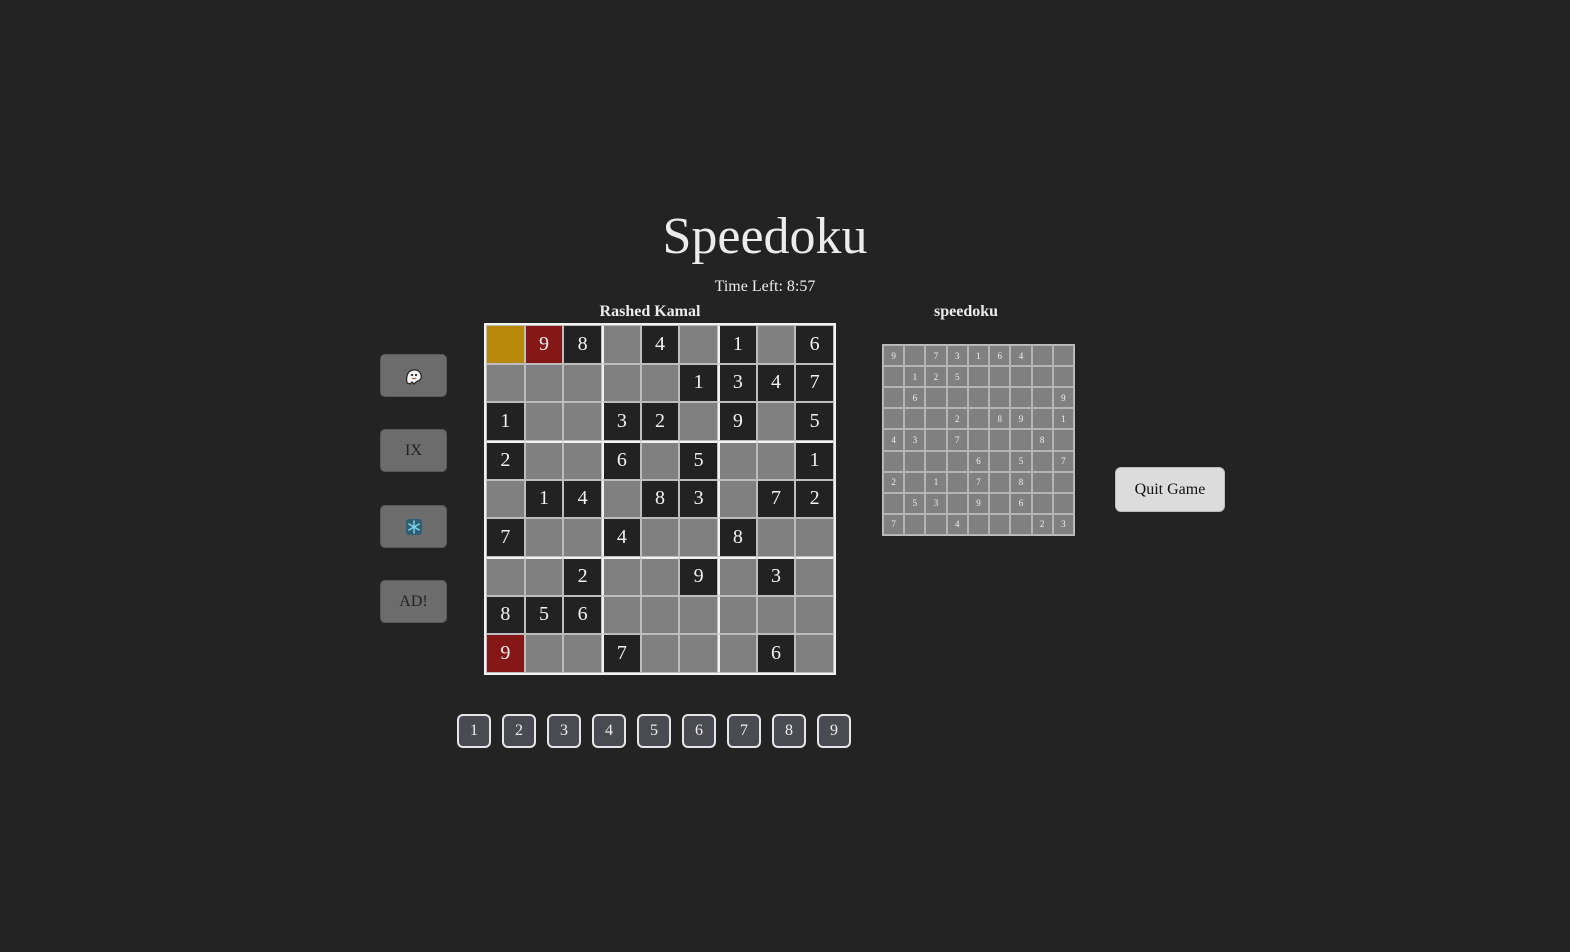 This screenshot has height=952, width=1570. Describe the element at coordinates (834, 731) in the screenshot. I see `number-button-9: 9` at that location.